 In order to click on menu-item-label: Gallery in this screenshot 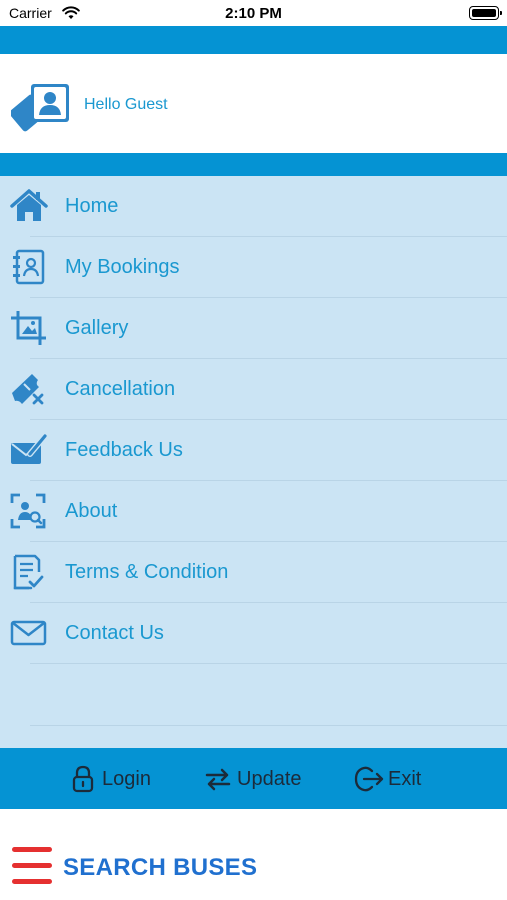, I will do `click(97, 328)`.